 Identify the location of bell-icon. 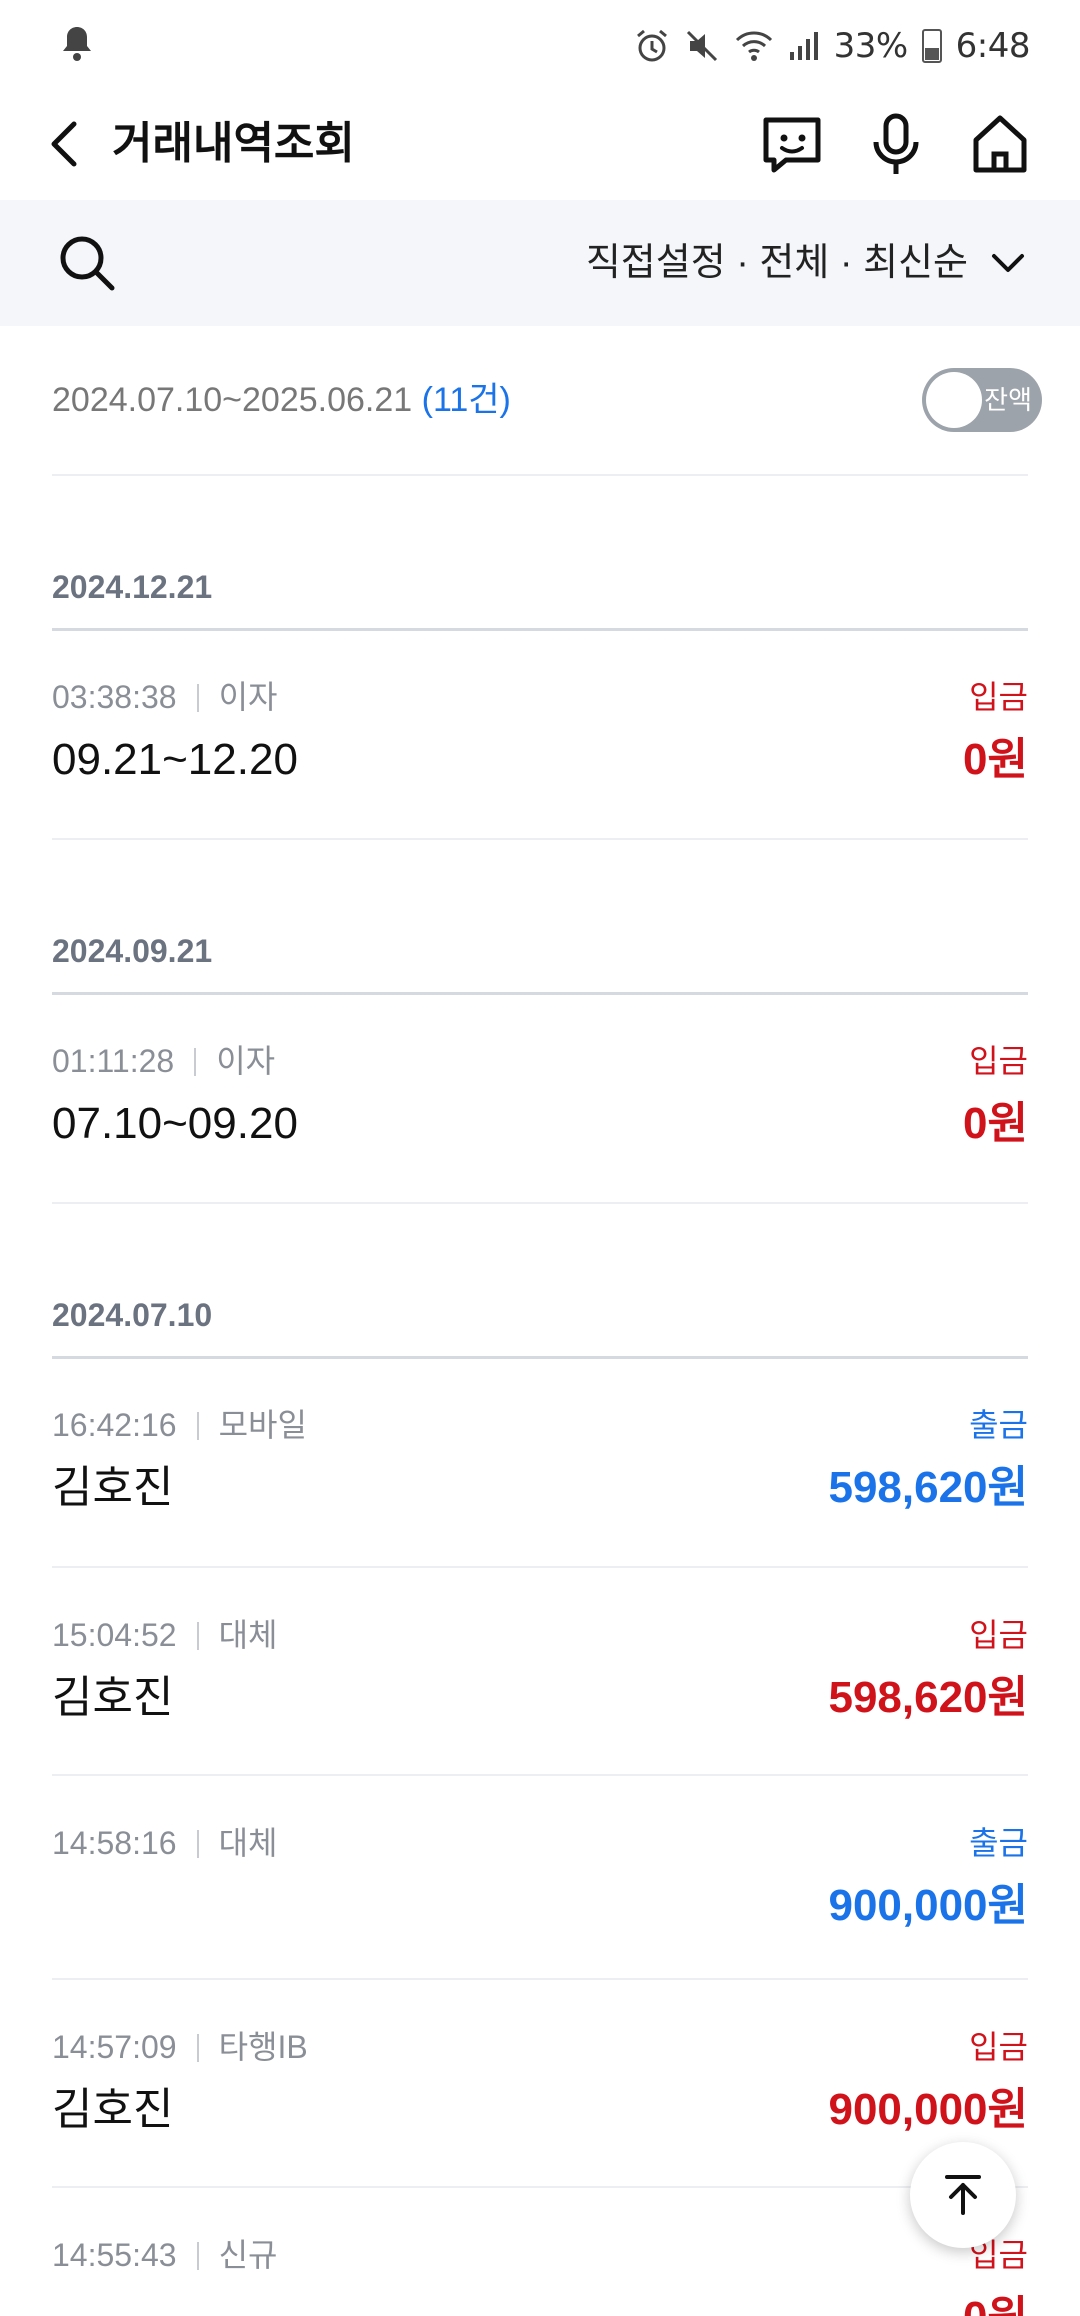
(77, 44).